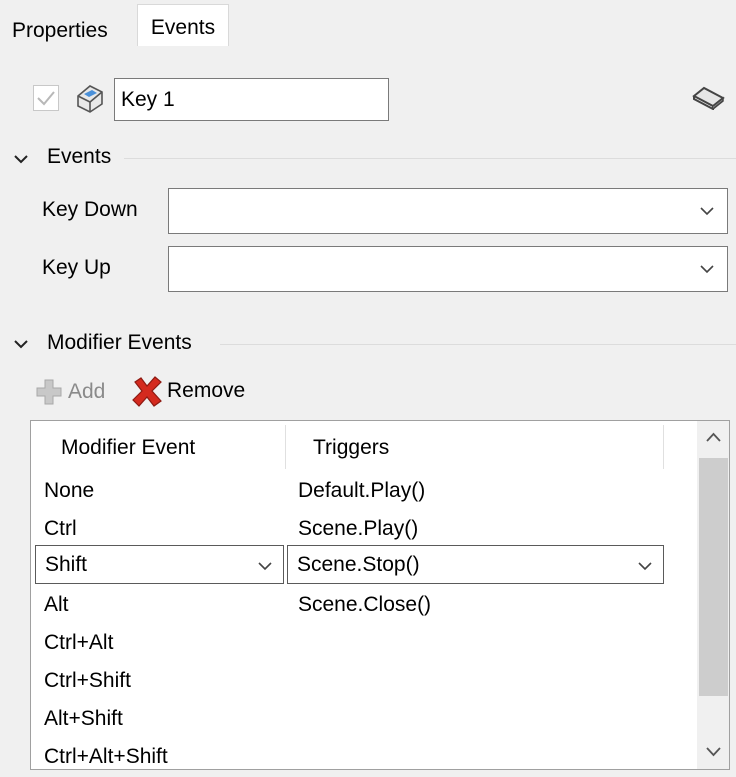  I want to click on key-up-label: Key Up, so click(76, 267).